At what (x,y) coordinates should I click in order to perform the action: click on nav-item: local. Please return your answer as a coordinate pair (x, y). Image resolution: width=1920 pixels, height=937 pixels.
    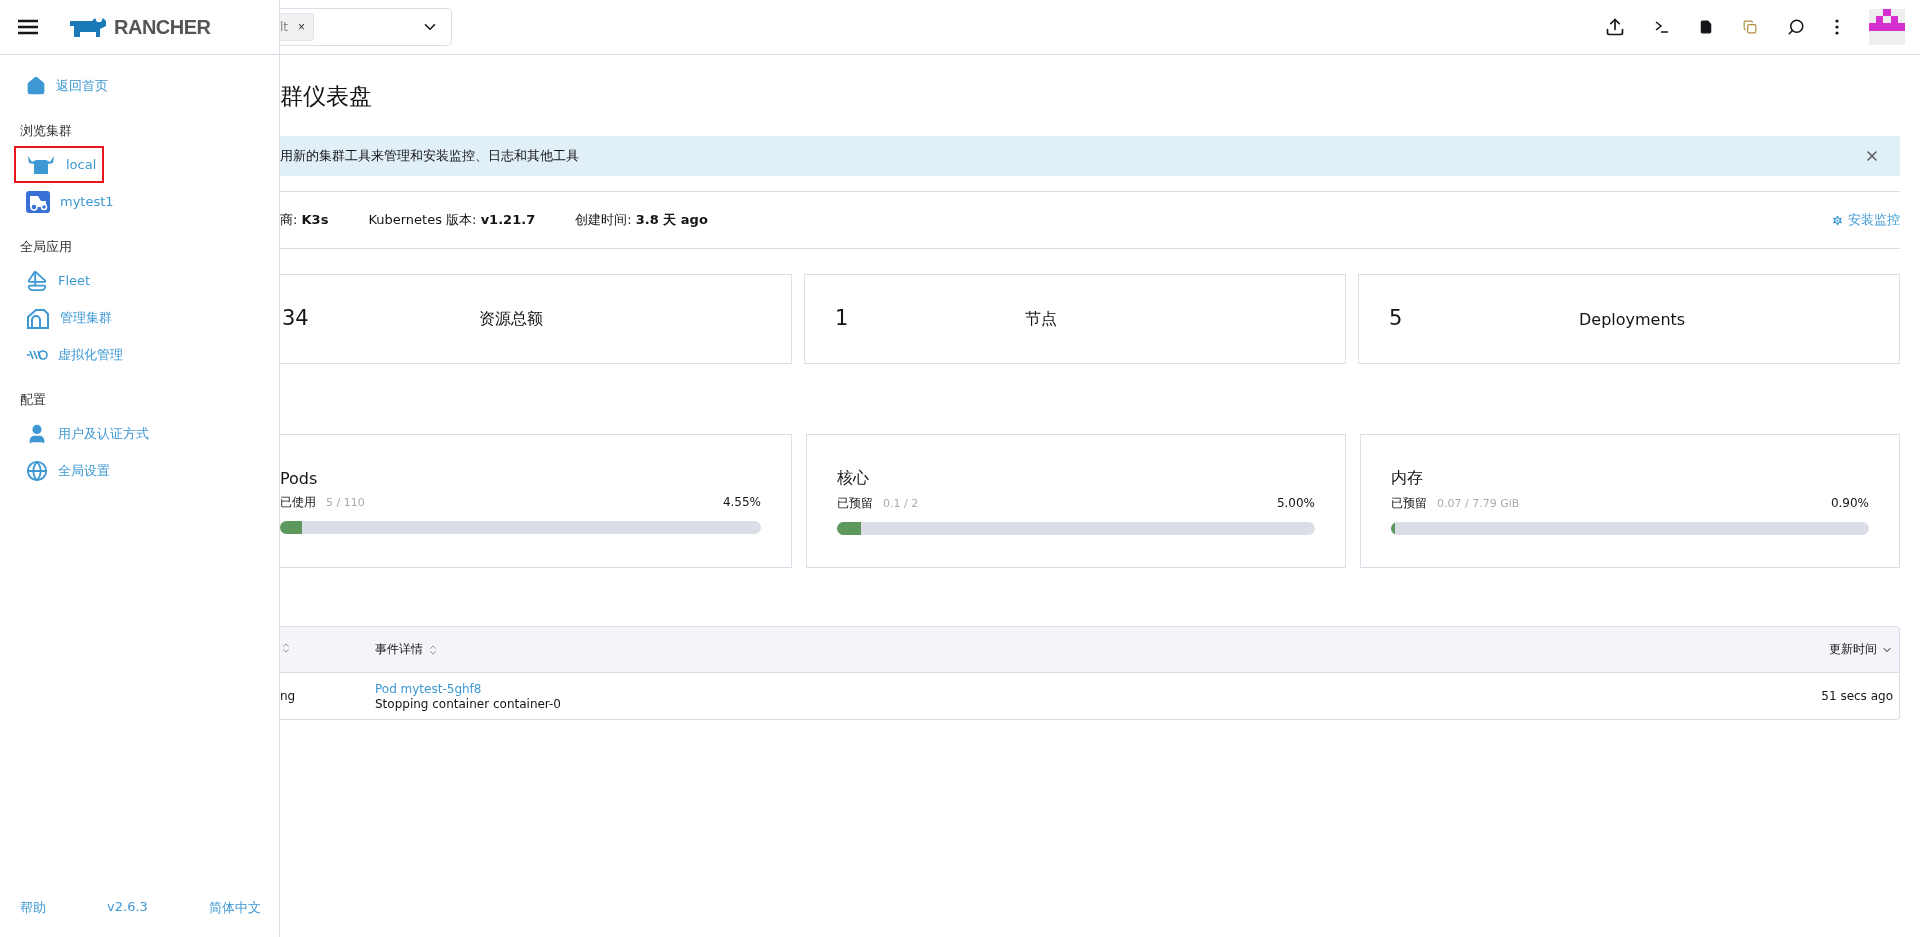
    Looking at the image, I should click on (59, 164).